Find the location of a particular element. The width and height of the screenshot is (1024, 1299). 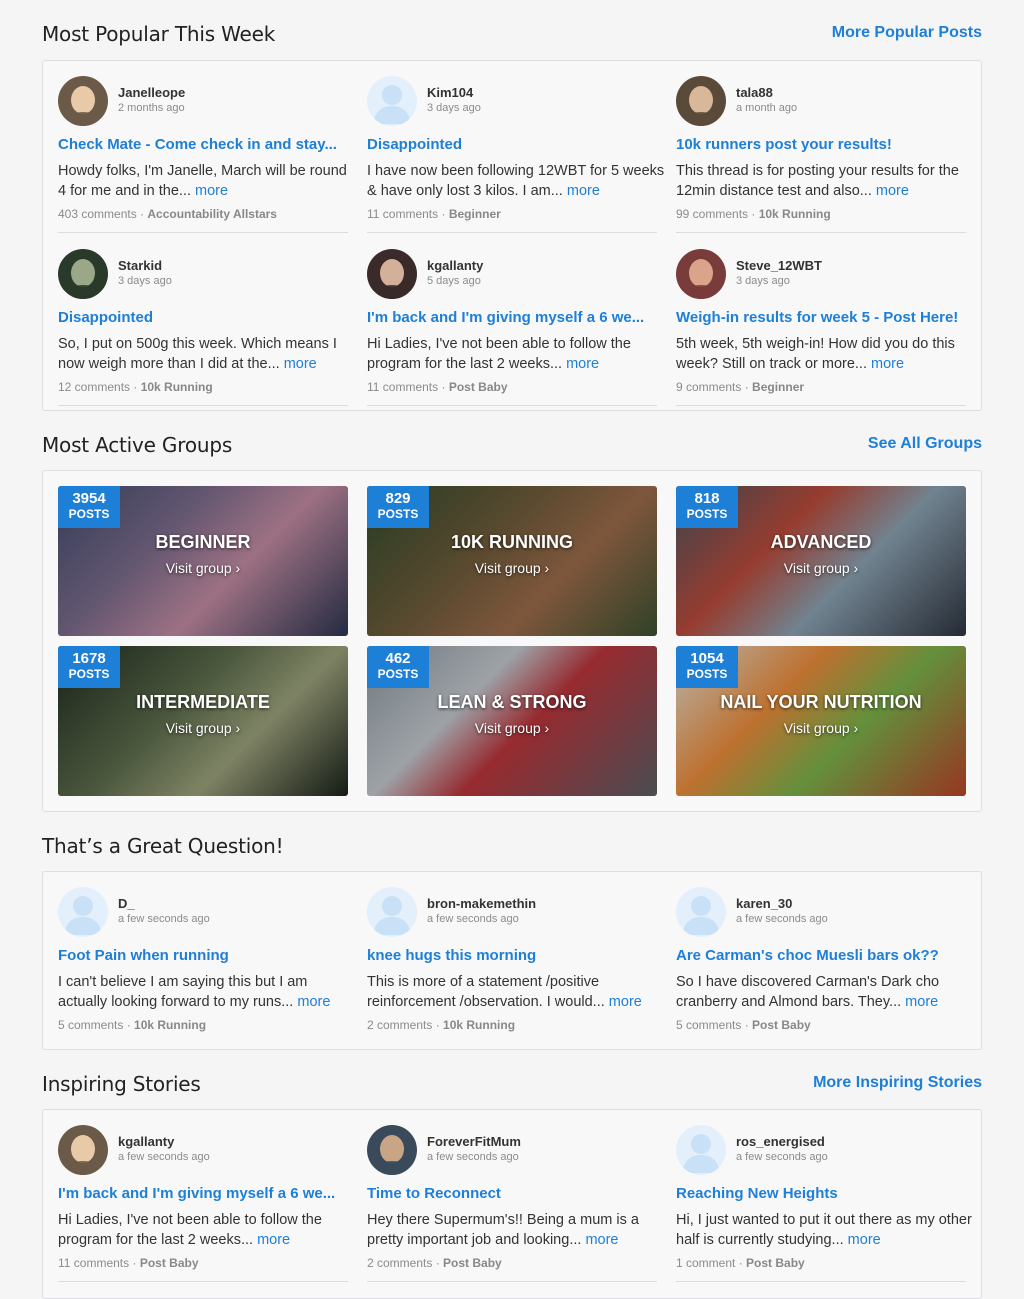

username: karen_30 is located at coordinates (764, 903).